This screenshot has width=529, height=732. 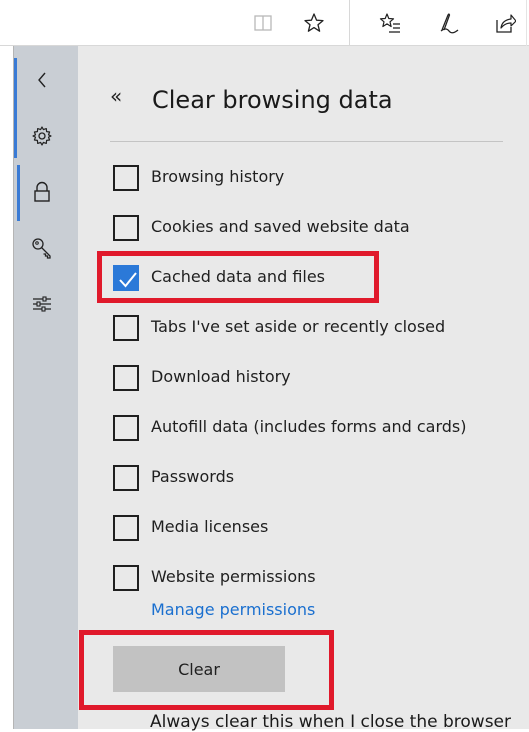 What do you see at coordinates (42, 80) in the screenshot?
I see `collapse-icon` at bounding box center [42, 80].